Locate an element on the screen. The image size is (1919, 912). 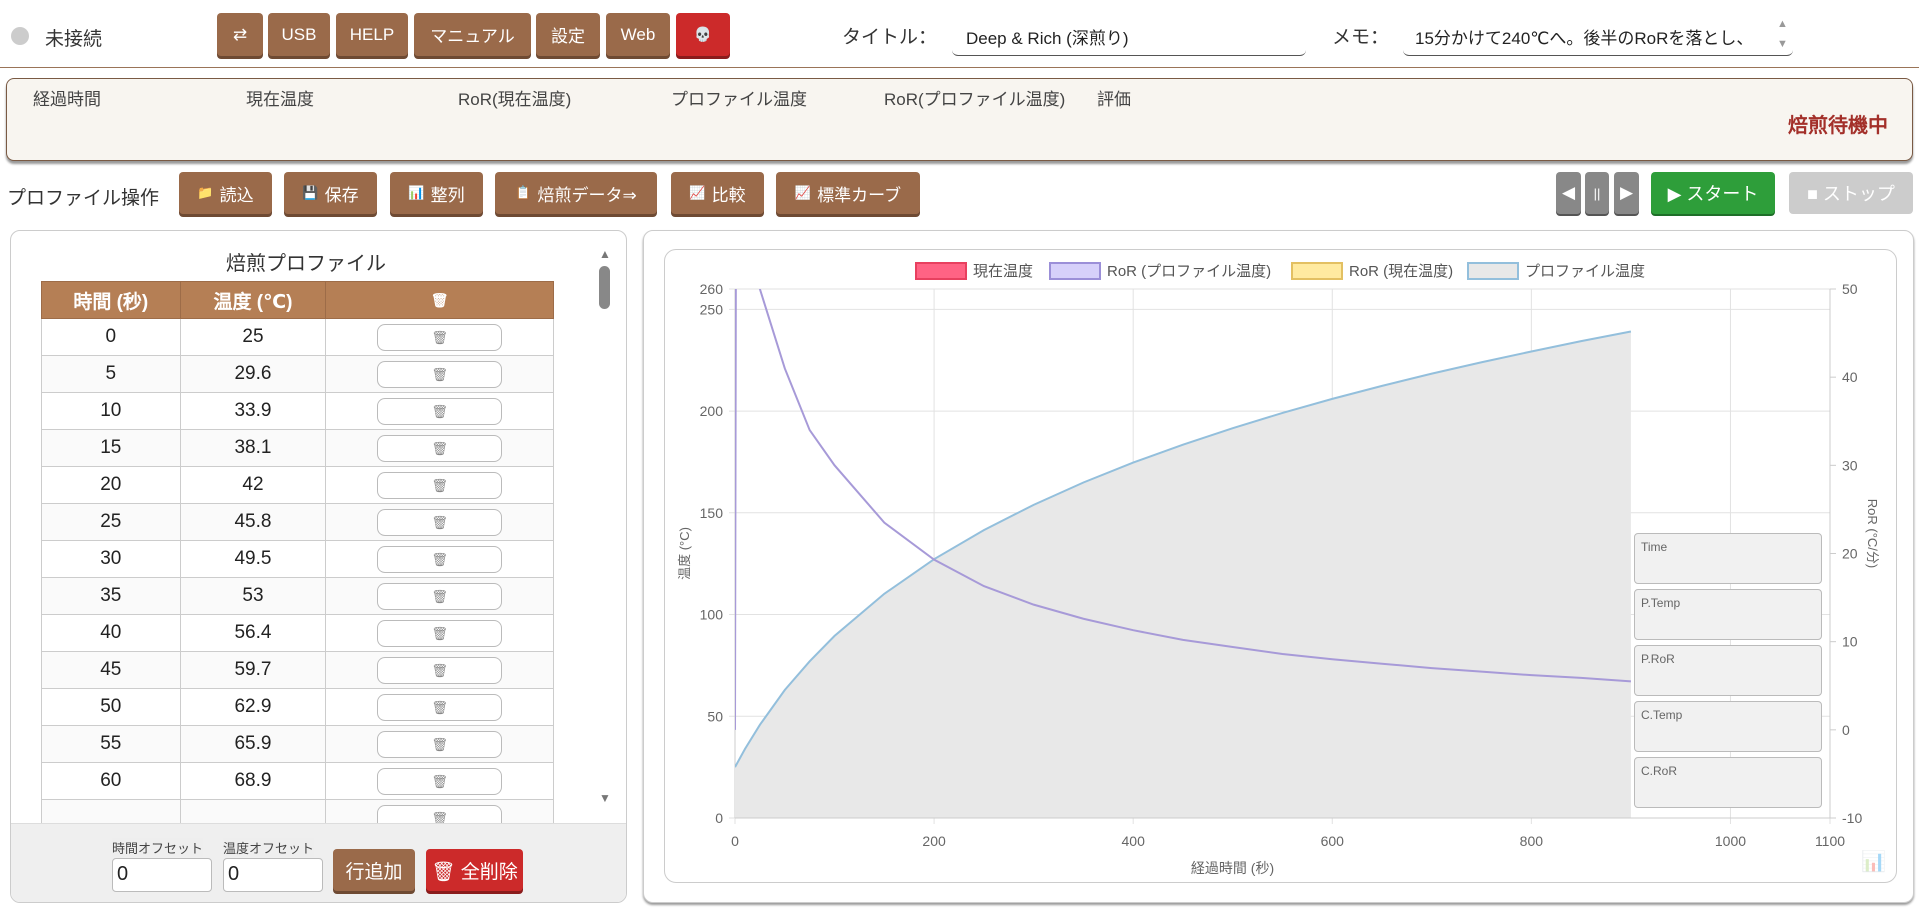
y2-tick-label: 50 is located at coordinates (1850, 289).